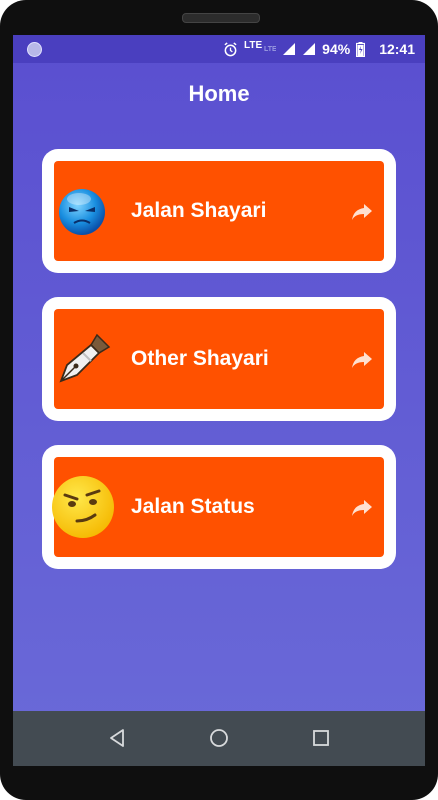  Describe the element at coordinates (230, 48) in the screenshot. I see `alarm-icon` at that location.